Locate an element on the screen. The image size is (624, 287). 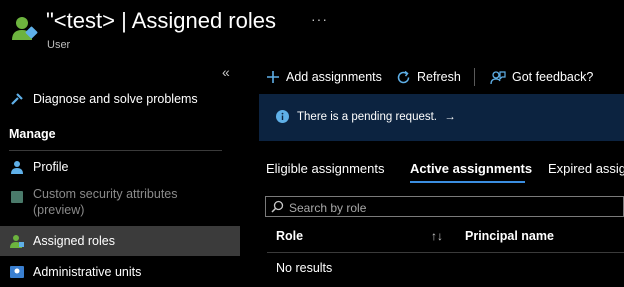
arrow-right-icon: → is located at coordinates (450, 117).